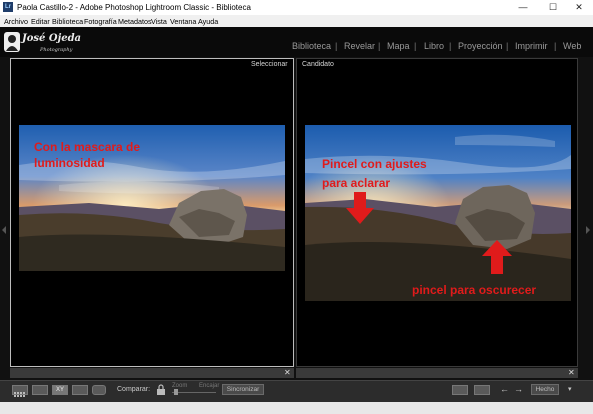 The image size is (593, 414). What do you see at coordinates (359, 46) in the screenshot?
I see `module-revelar: Revelar` at bounding box center [359, 46].